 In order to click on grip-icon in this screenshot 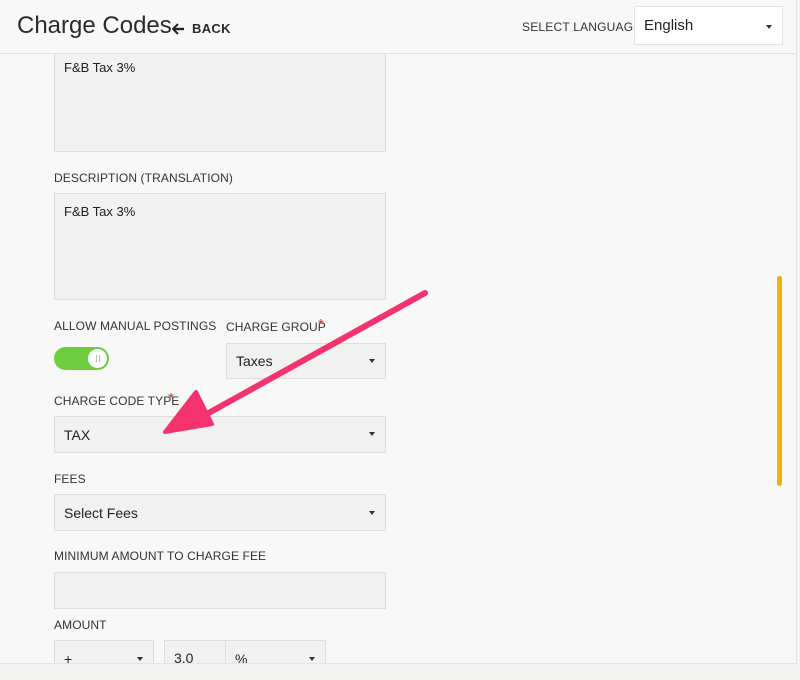, I will do `click(98, 358)`.